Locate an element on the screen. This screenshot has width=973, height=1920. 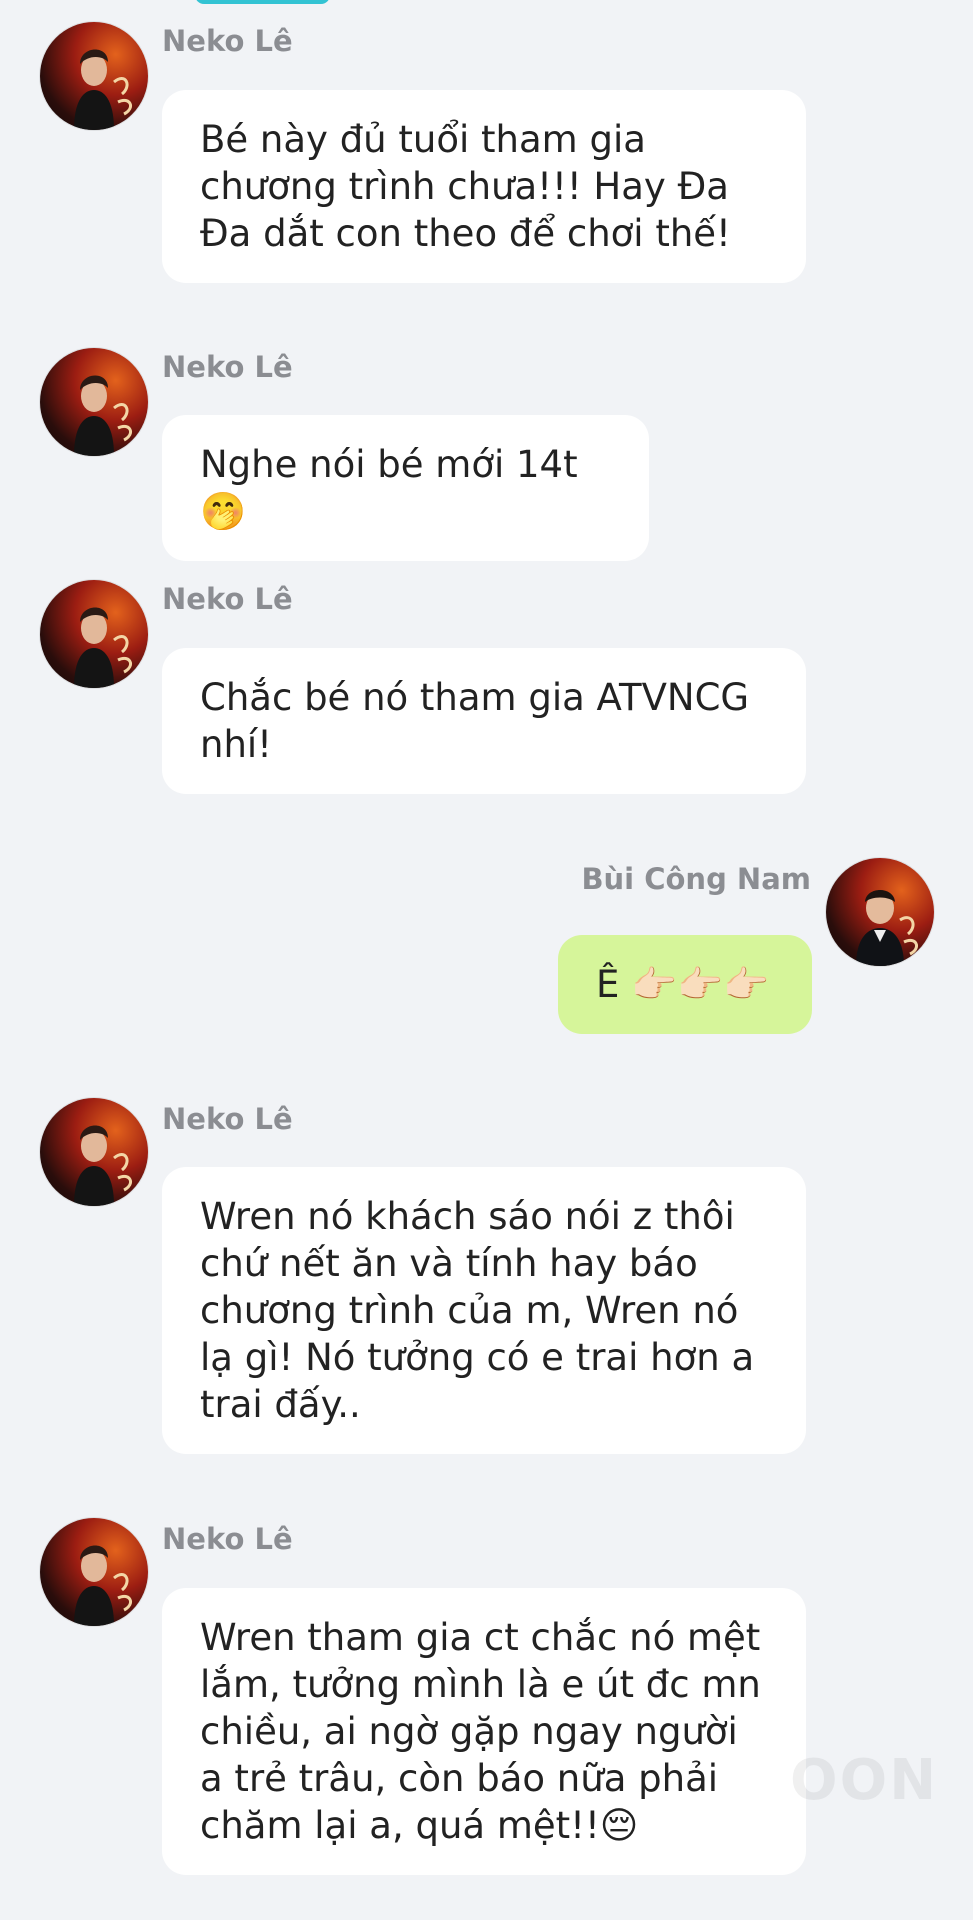
message-bubble: Chắc bé nó tham gia ATVNCG nhí! is located at coordinates (484, 721).